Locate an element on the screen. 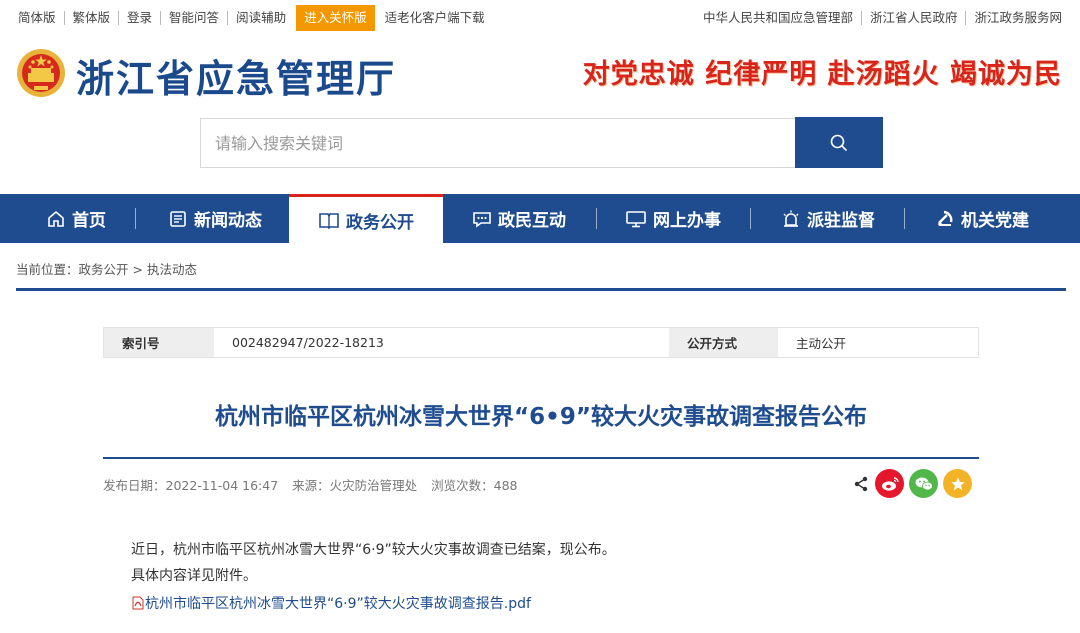 The width and height of the screenshot is (1080, 633). nav-home: 首页 is located at coordinates (76, 218).